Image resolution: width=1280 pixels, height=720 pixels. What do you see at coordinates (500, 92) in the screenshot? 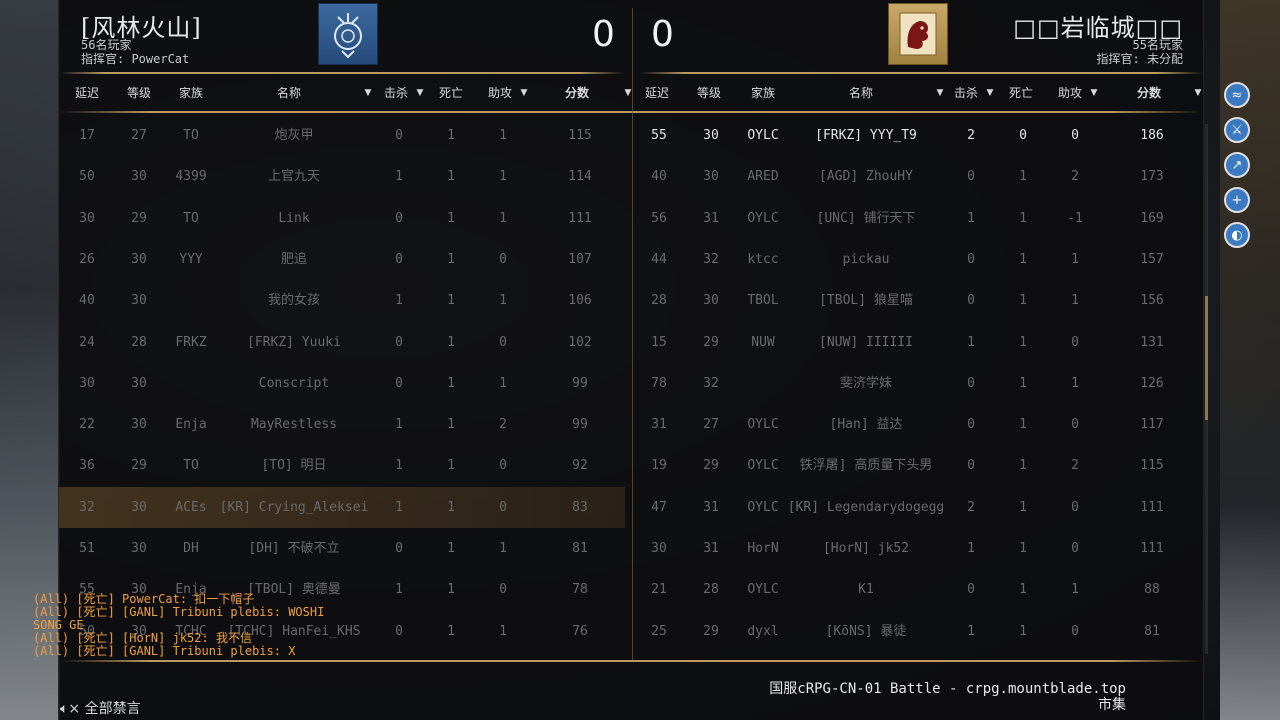
I see `left-header-assists: 助攻` at bounding box center [500, 92].